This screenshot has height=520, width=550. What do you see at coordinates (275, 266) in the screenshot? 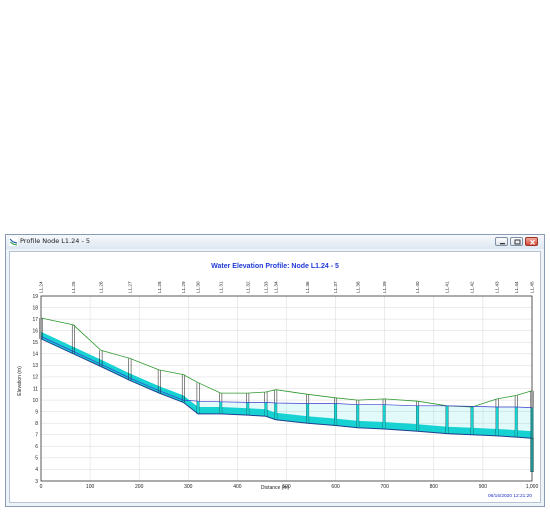
I see `chart-title: Water Elevation Profile: Node L1.24 - 5` at bounding box center [275, 266].